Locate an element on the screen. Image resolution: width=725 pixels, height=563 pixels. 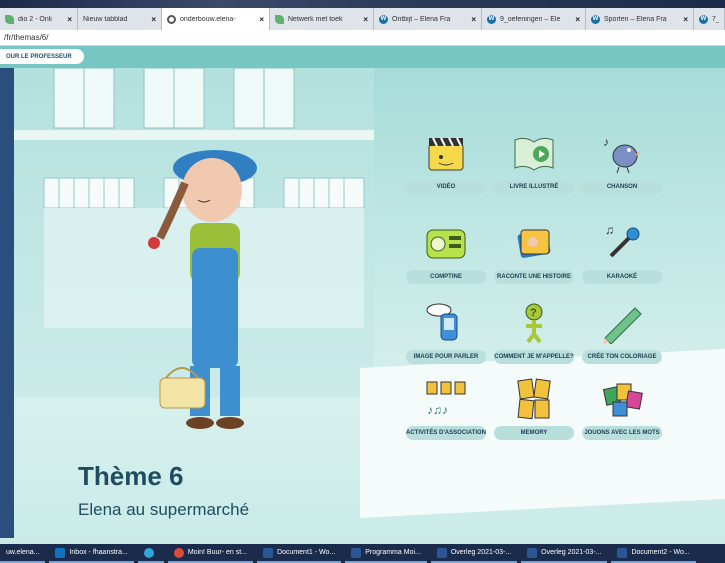
activity-memory: MEMORY is located at coordinates (534, 409).